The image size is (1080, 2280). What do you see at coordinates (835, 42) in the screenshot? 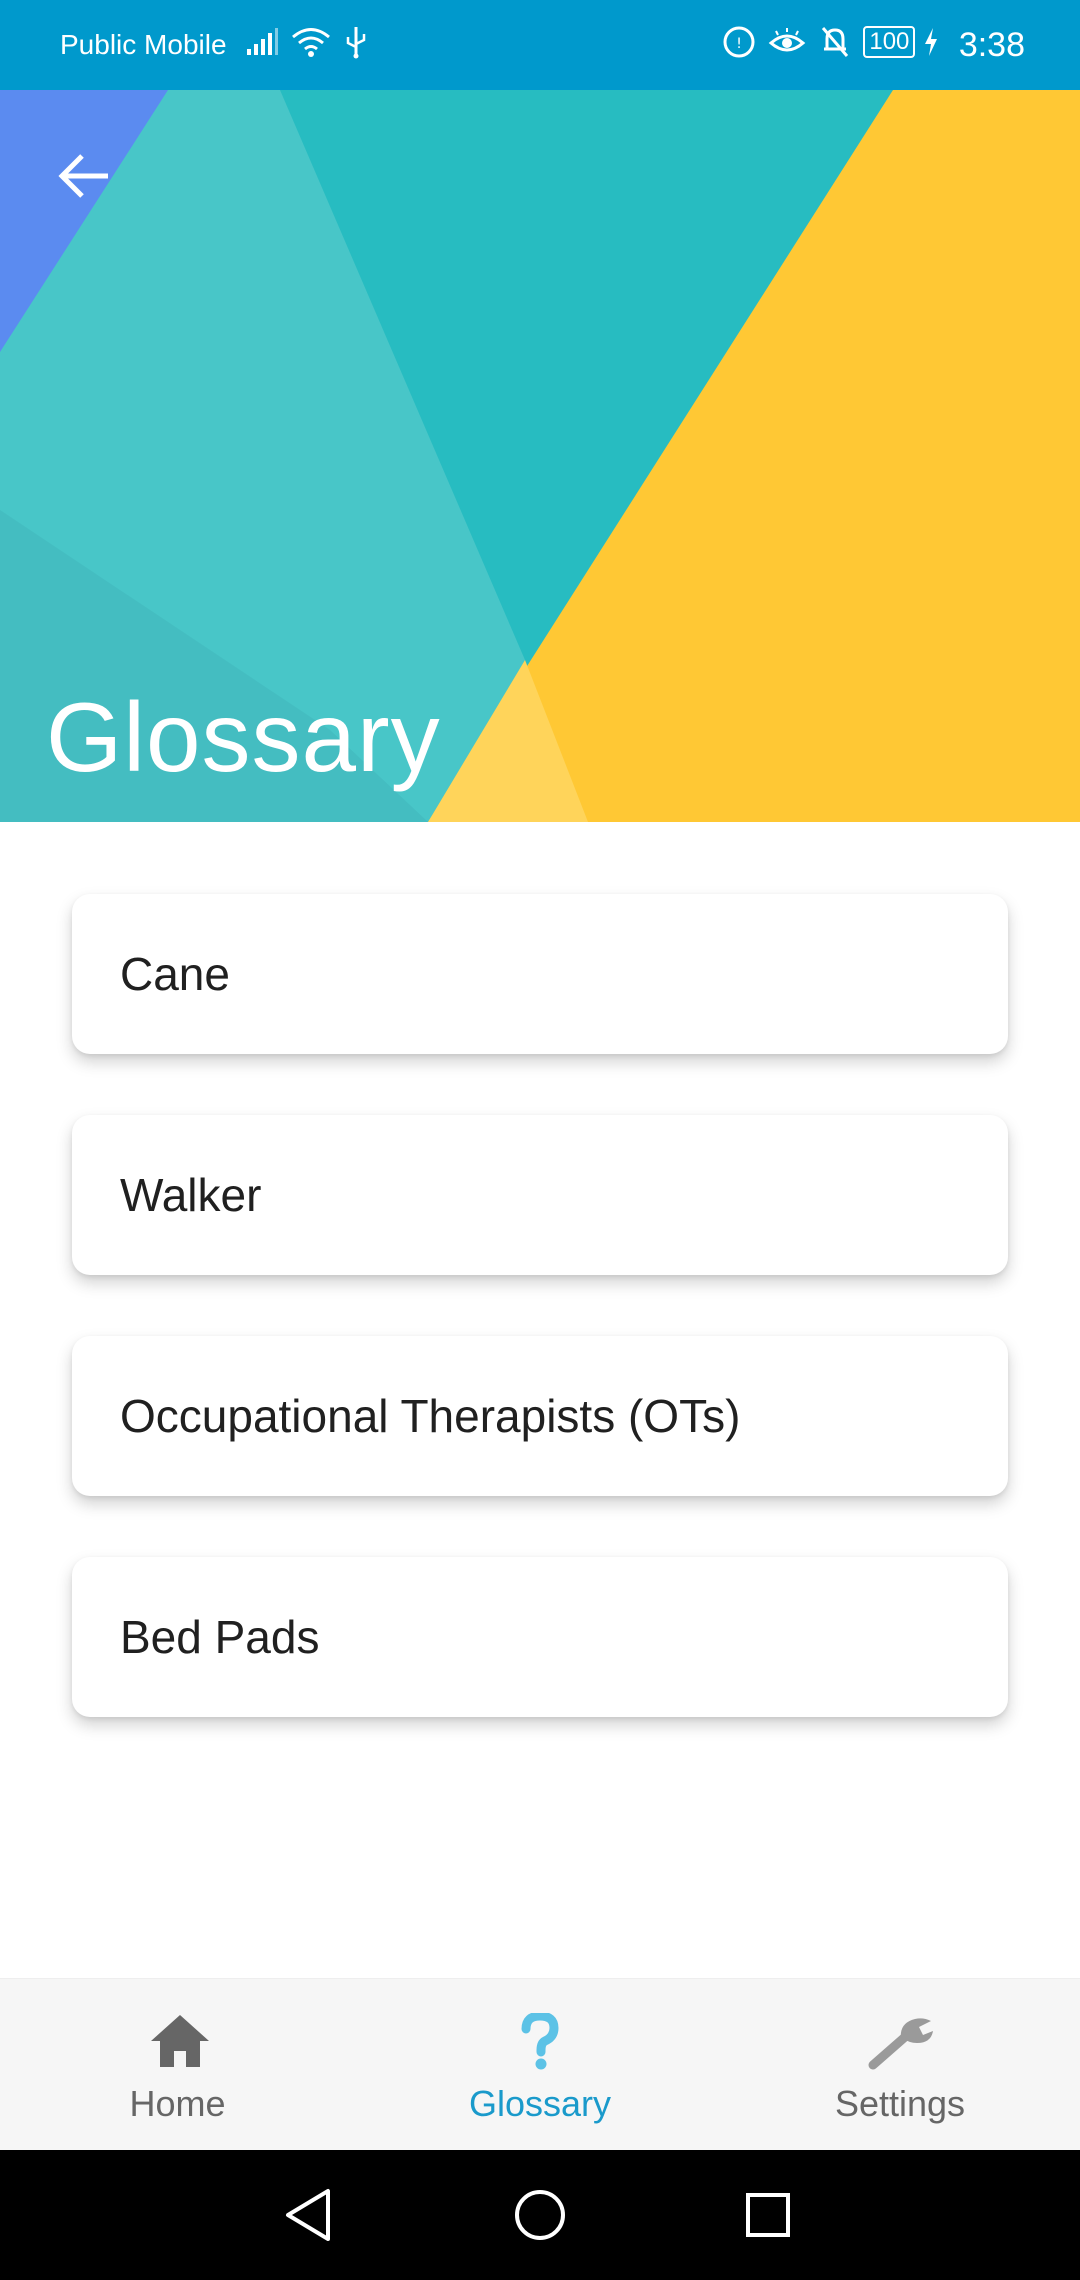
I see `notifications-off-icon` at bounding box center [835, 42].